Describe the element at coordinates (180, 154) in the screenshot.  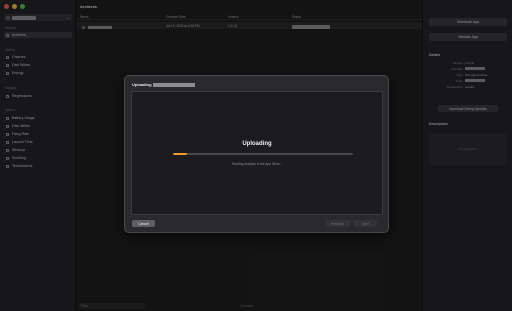
I see `upload-progress-fill` at that location.